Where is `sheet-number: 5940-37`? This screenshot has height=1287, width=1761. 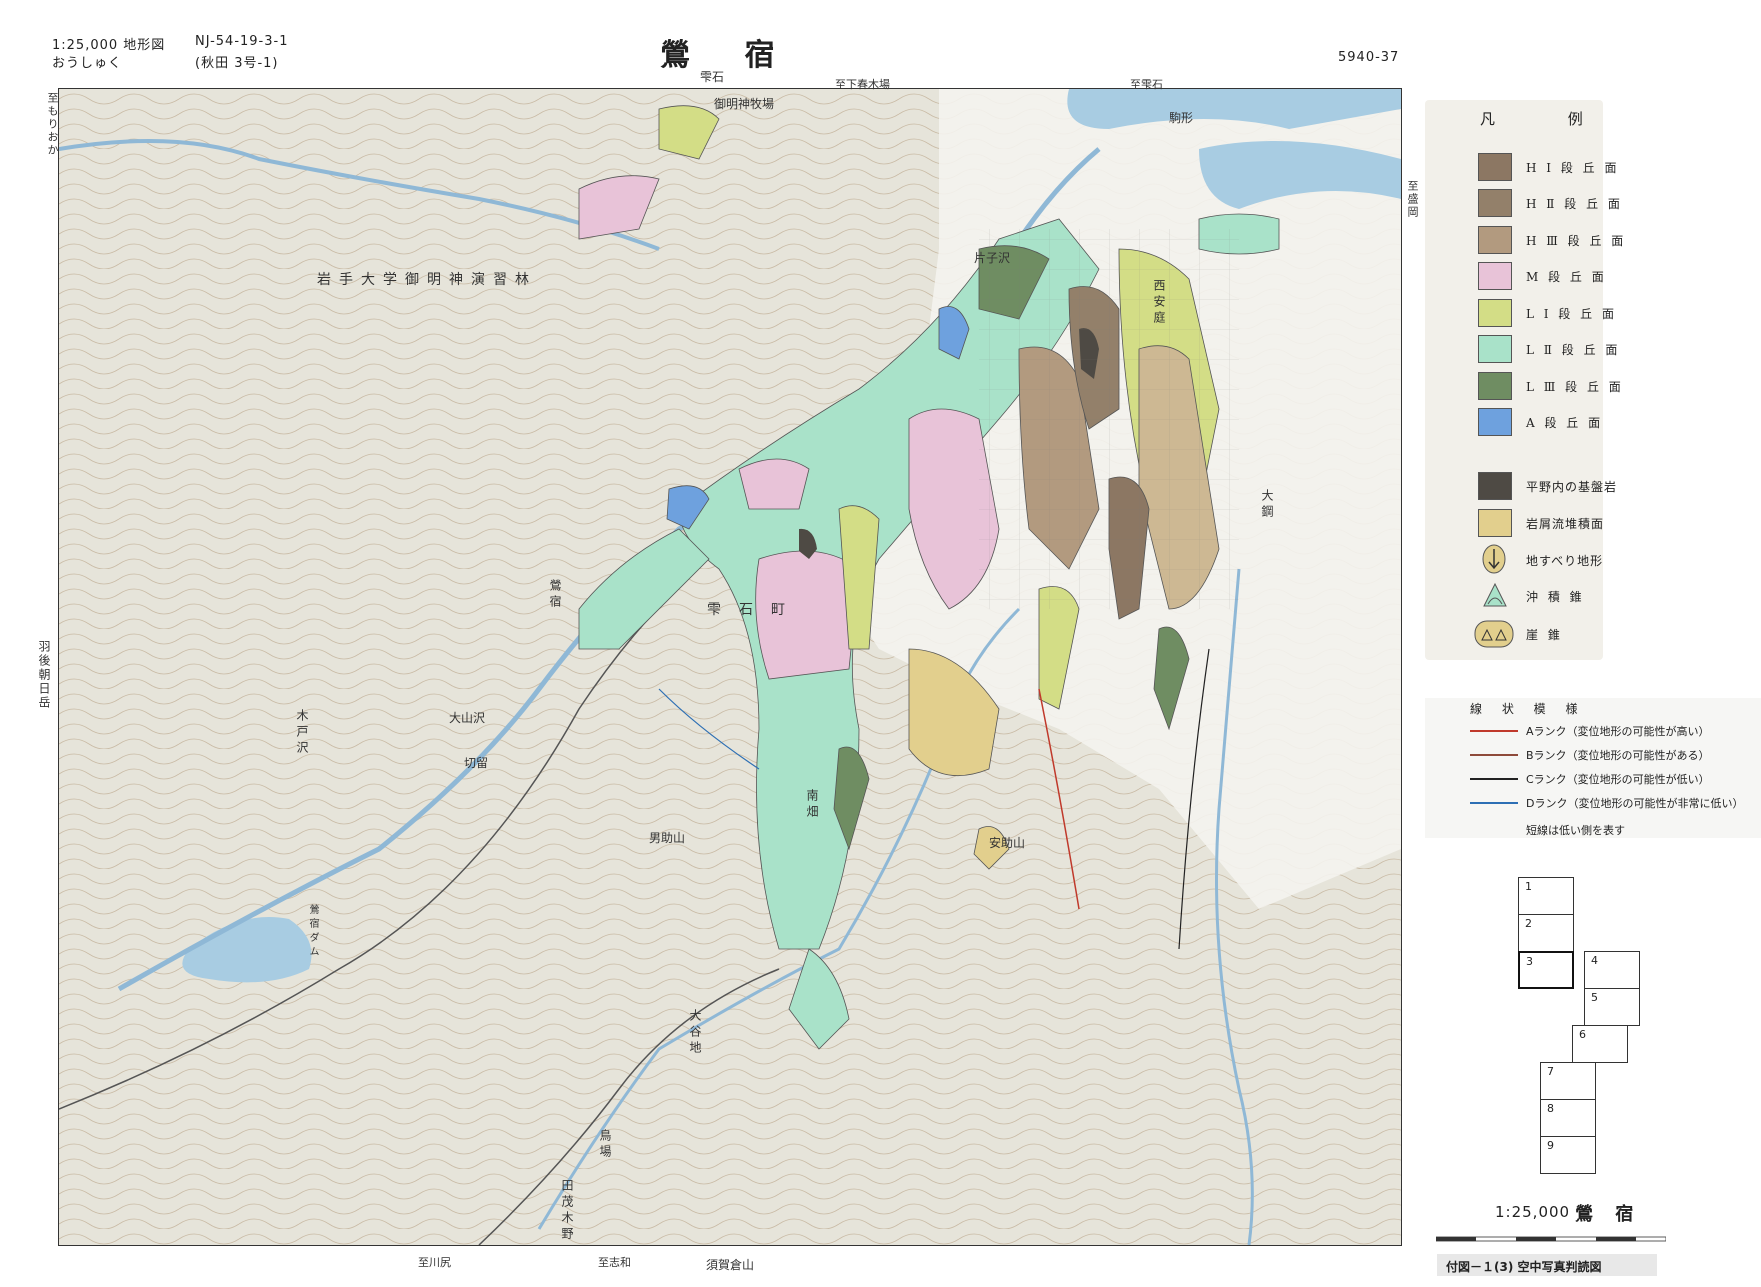
sheet-number: 5940-37 is located at coordinates (1369, 57).